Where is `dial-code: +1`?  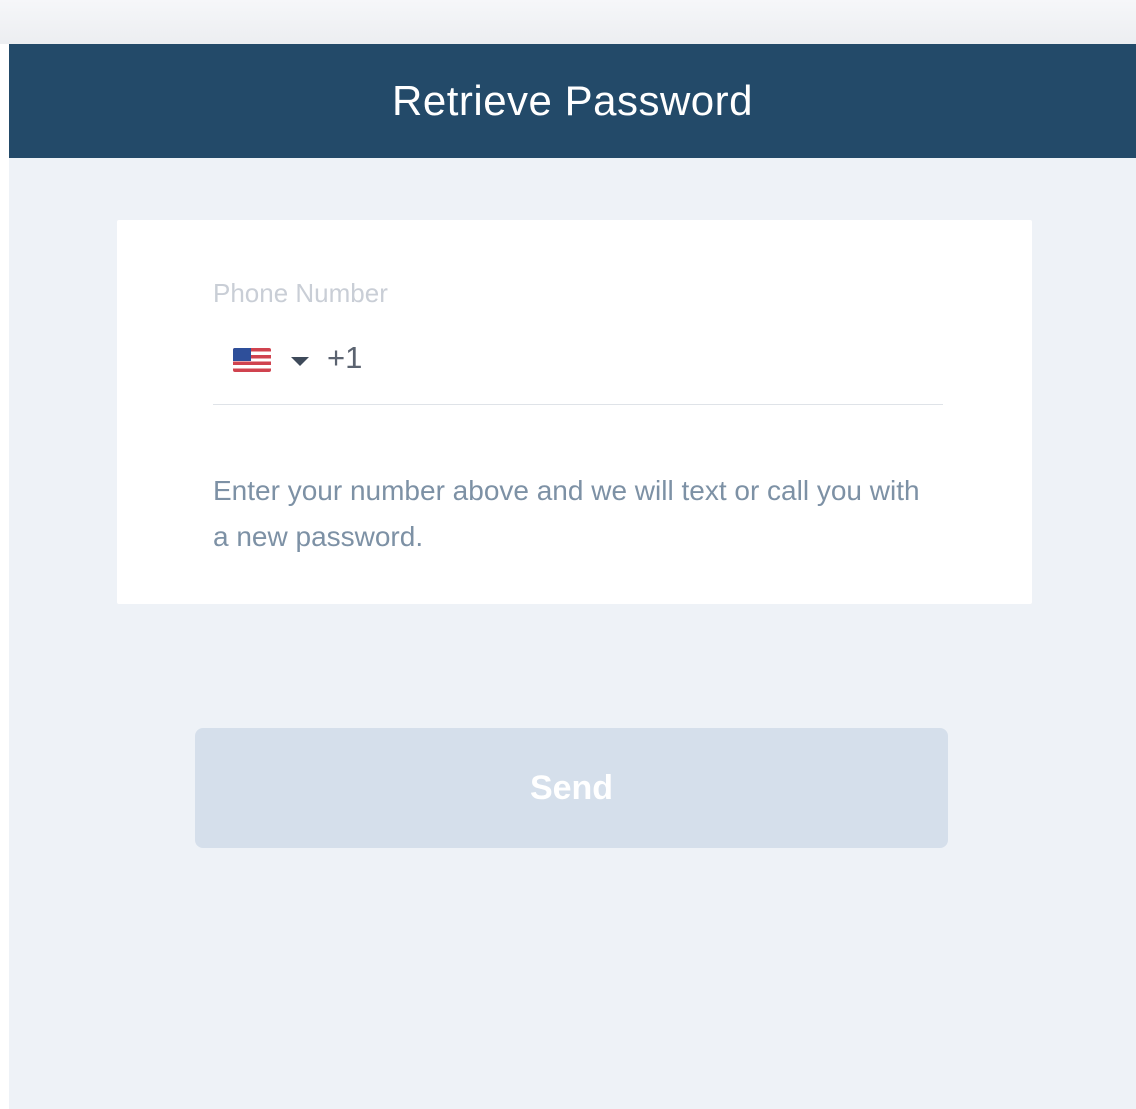 dial-code: +1 is located at coordinates (345, 357).